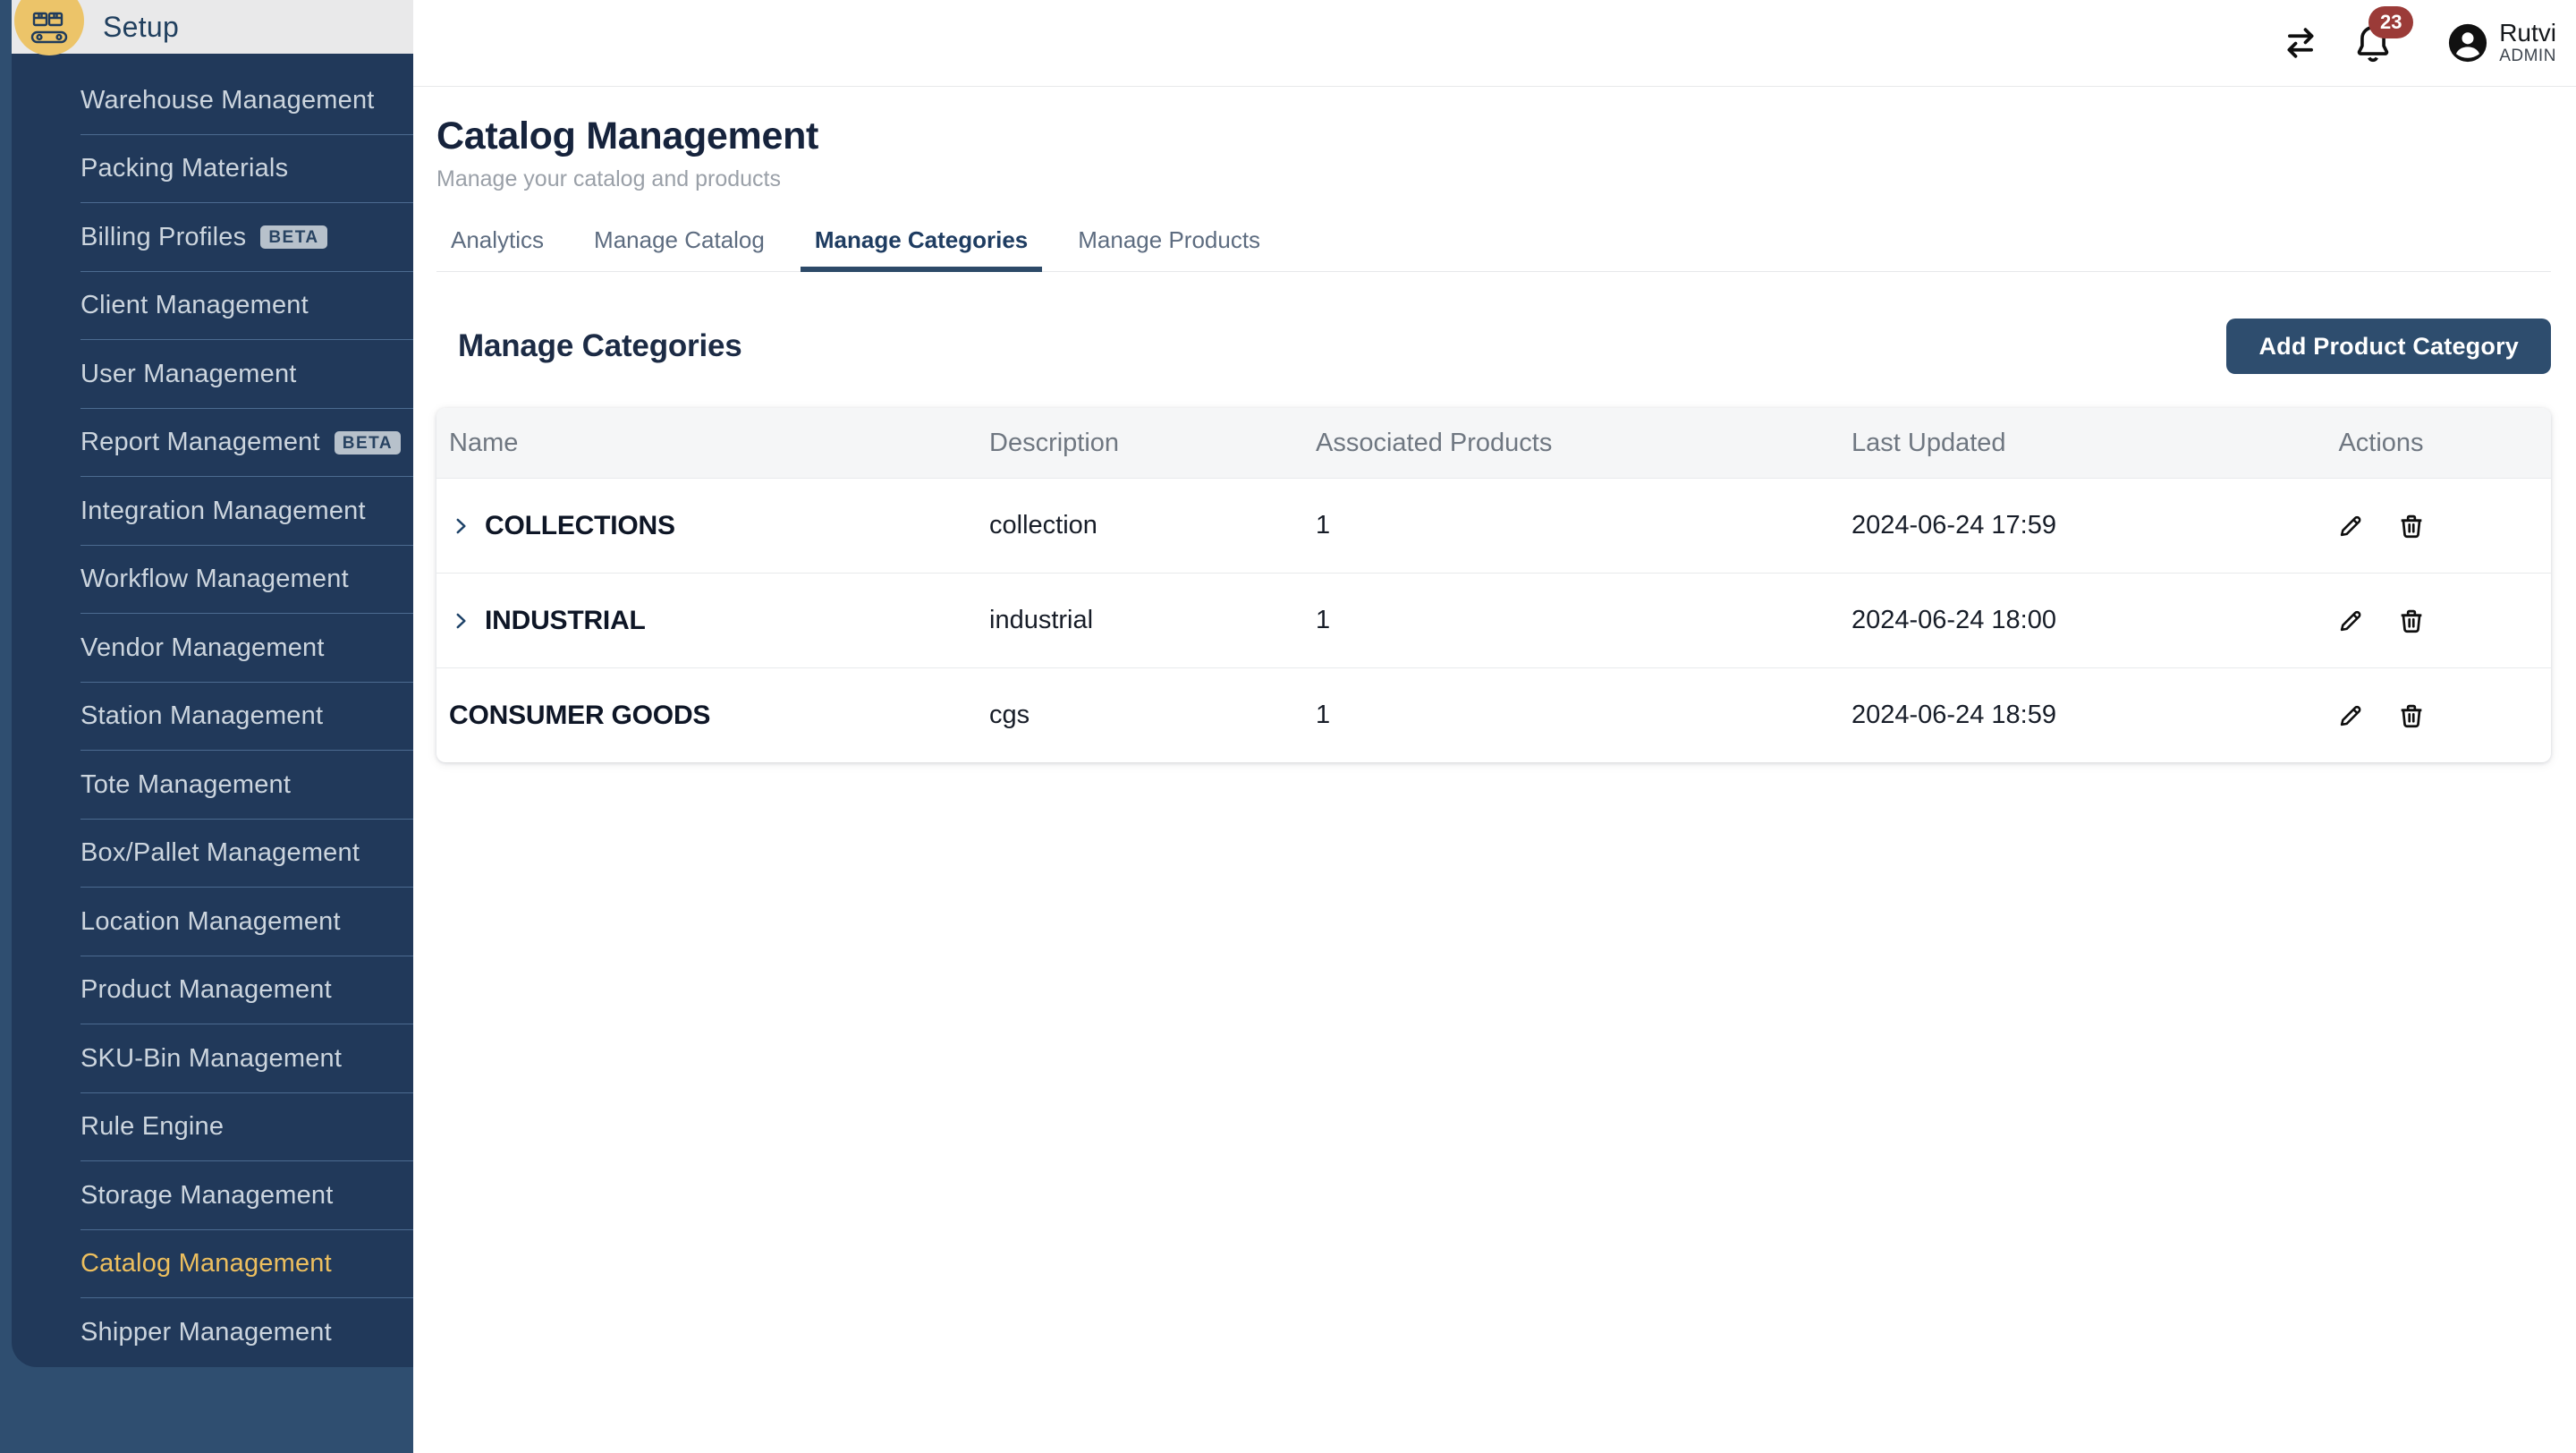 The height and width of the screenshot is (1453, 2576). I want to click on column-header-name: Name, so click(484, 442).